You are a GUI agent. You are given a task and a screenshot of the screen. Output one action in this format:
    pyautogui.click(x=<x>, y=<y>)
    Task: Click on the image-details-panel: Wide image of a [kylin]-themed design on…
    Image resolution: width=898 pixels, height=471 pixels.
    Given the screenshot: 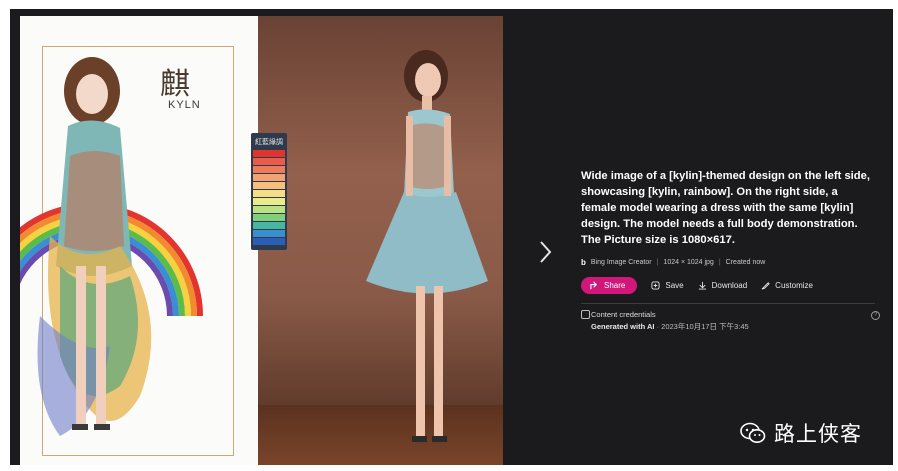 What is the action you would take?
    pyautogui.click(x=731, y=251)
    